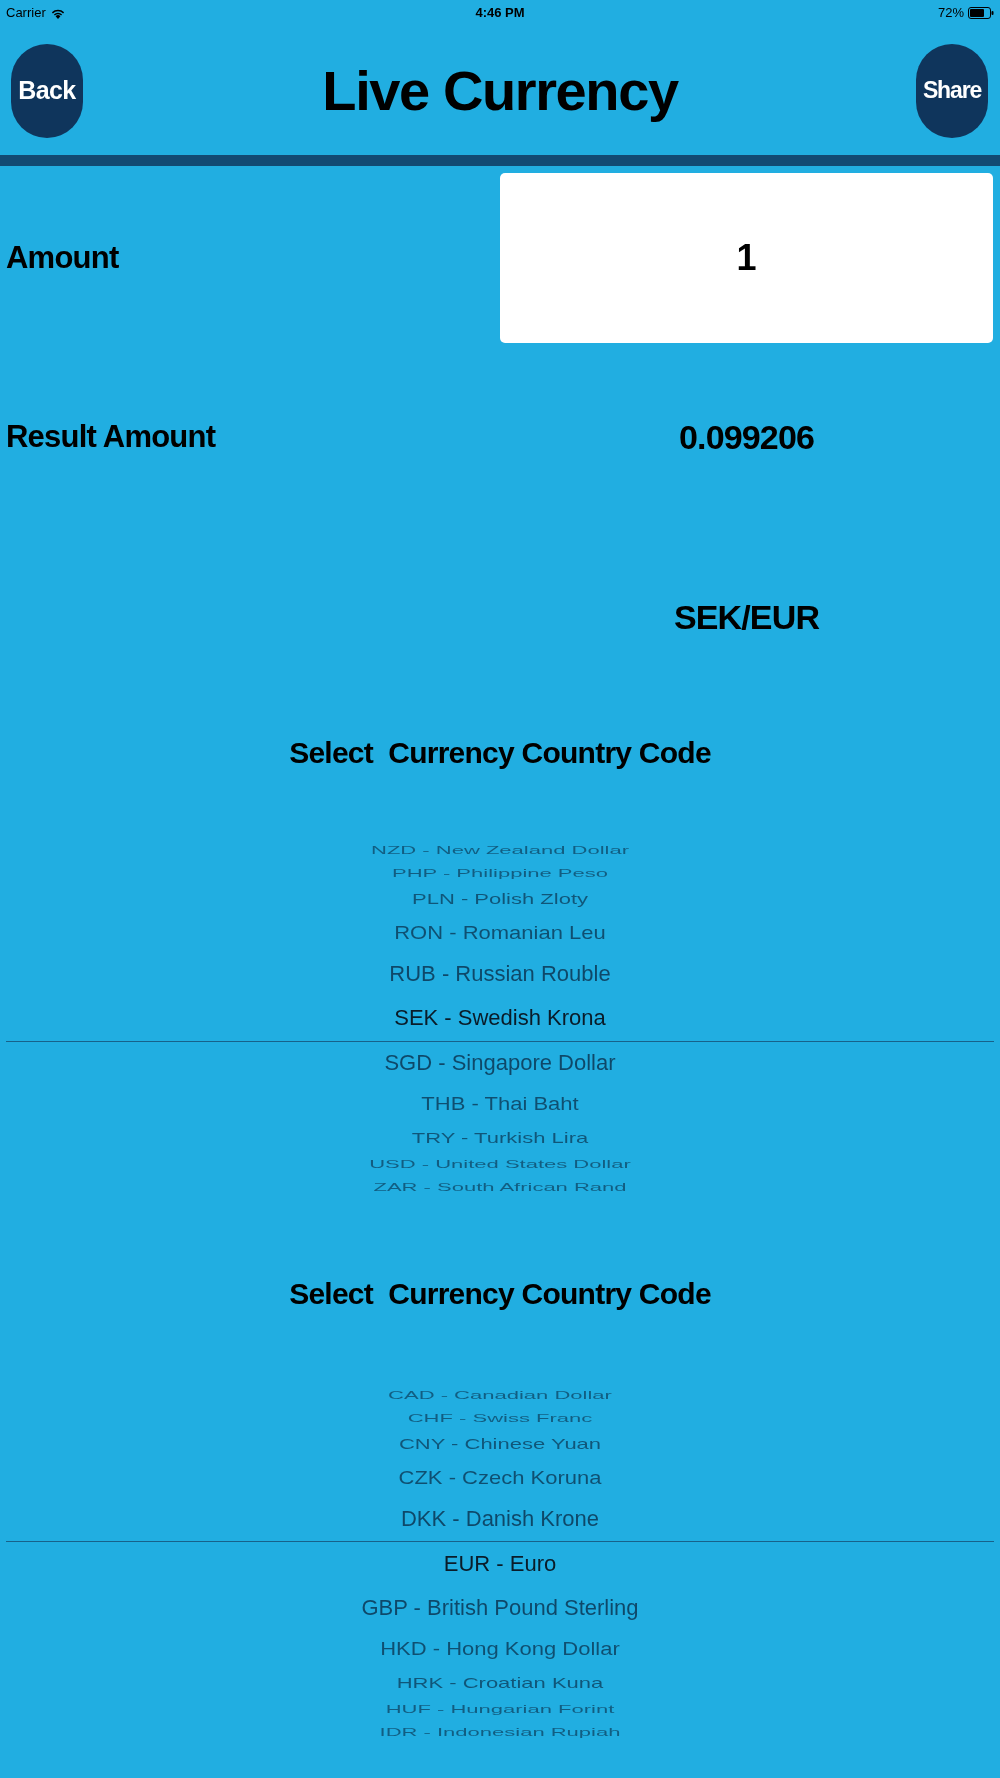 This screenshot has height=1778, width=1000. What do you see at coordinates (500, 933) in the screenshot?
I see `currency-option: RON - Romanian Leu` at bounding box center [500, 933].